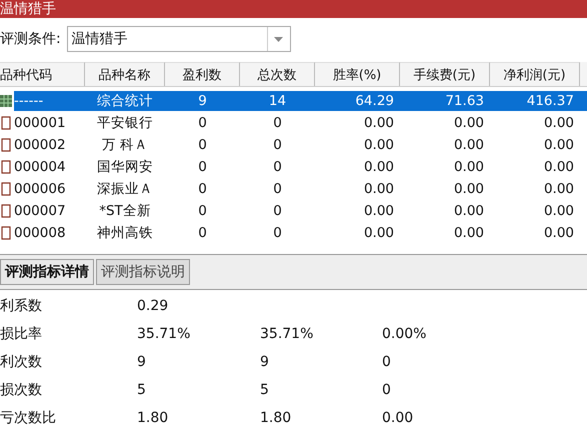  What do you see at coordinates (153, 306) in the screenshot?
I see `metric-value: 0.29` at bounding box center [153, 306].